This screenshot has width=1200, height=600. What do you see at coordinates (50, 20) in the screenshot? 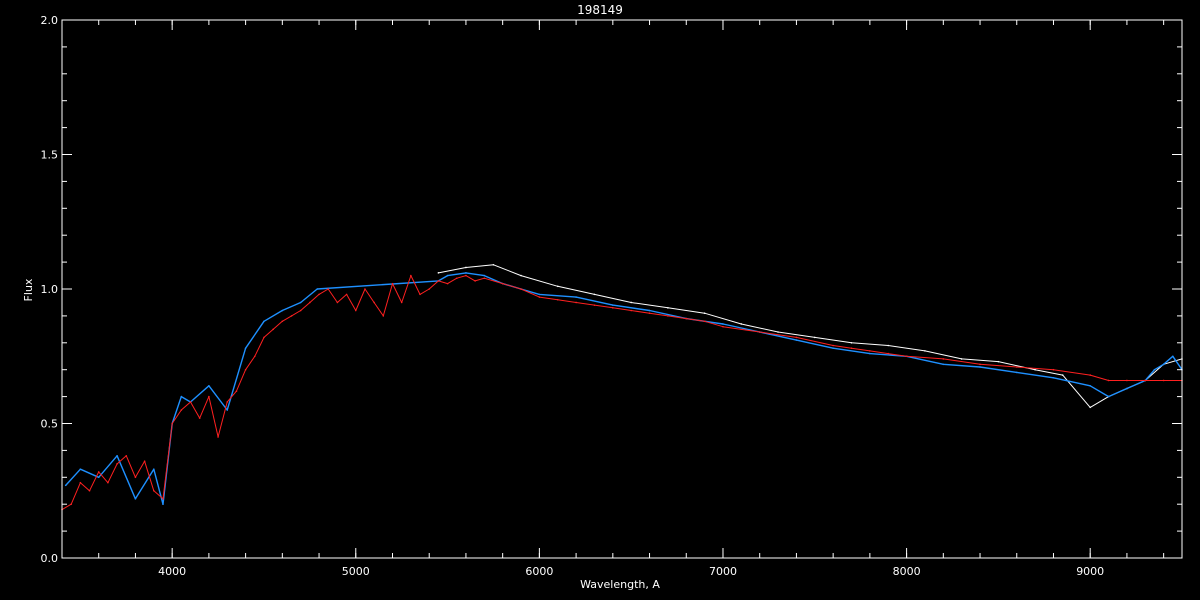
I see `y-tick-label: 2.0` at bounding box center [50, 20].